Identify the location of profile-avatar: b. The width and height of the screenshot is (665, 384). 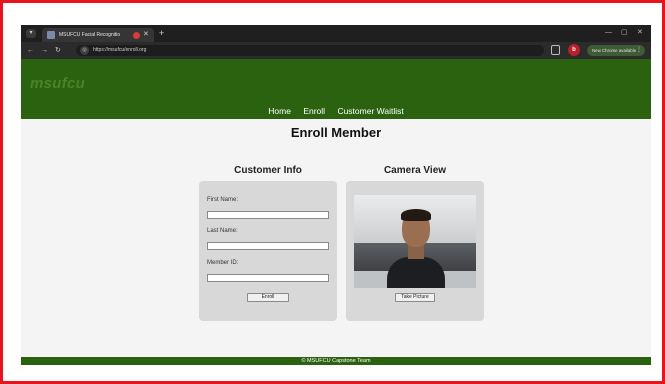
(574, 50).